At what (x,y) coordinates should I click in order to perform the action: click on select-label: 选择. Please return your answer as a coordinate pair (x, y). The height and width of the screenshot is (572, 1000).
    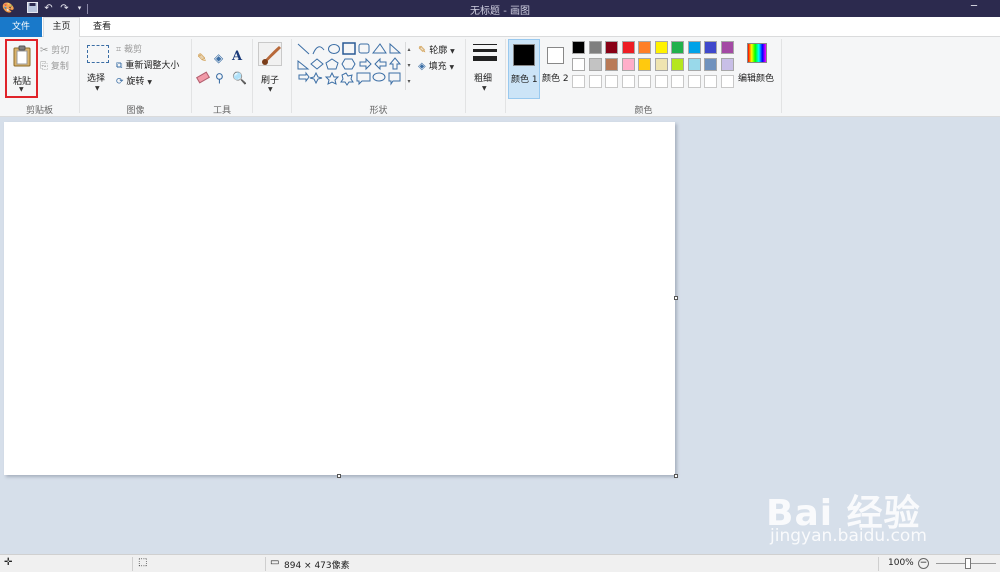
    Looking at the image, I should click on (96, 79).